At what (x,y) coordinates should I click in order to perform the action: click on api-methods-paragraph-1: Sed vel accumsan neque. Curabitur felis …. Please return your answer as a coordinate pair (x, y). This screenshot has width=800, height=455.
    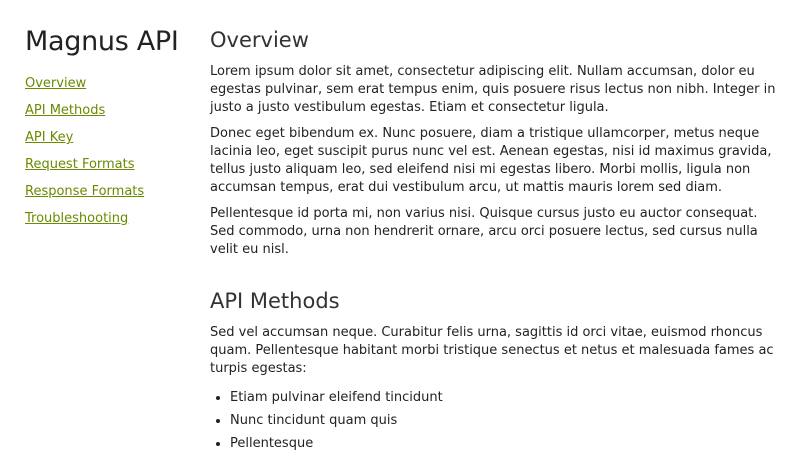
    Looking at the image, I should click on (492, 350).